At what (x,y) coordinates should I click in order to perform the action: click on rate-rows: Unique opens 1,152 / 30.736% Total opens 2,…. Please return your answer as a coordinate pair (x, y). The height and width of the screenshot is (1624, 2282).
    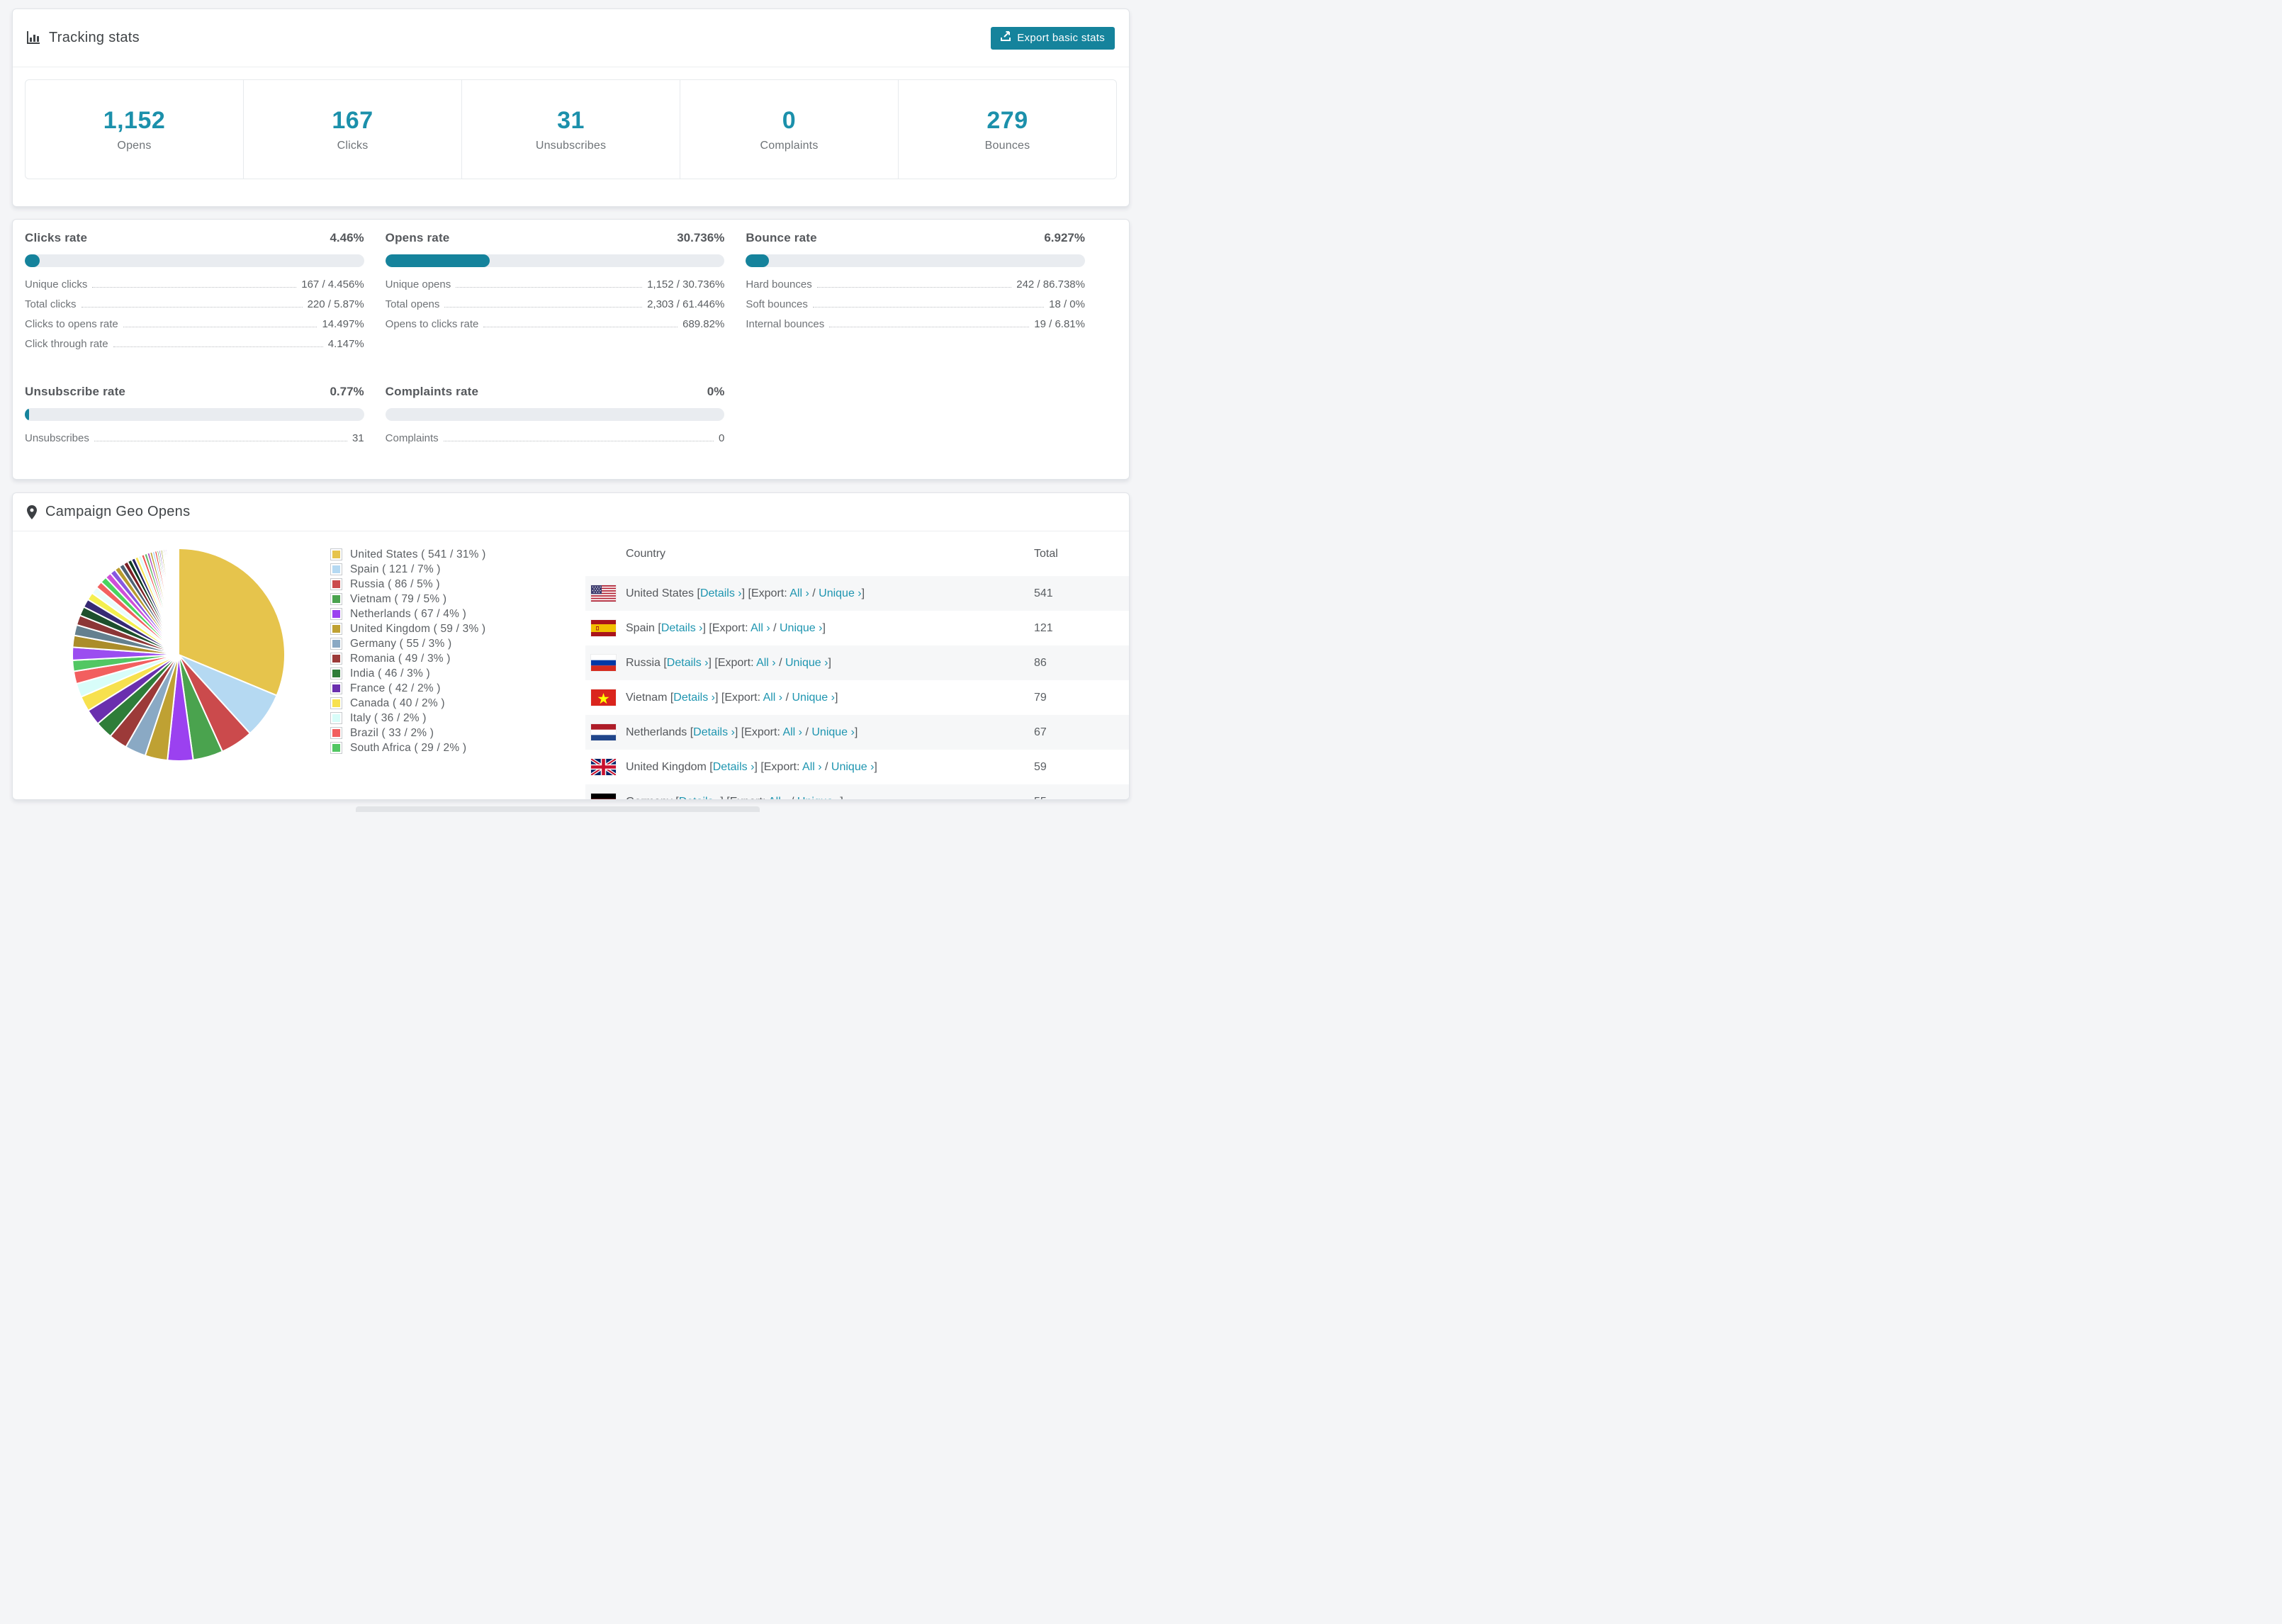
    Looking at the image, I should click on (555, 308).